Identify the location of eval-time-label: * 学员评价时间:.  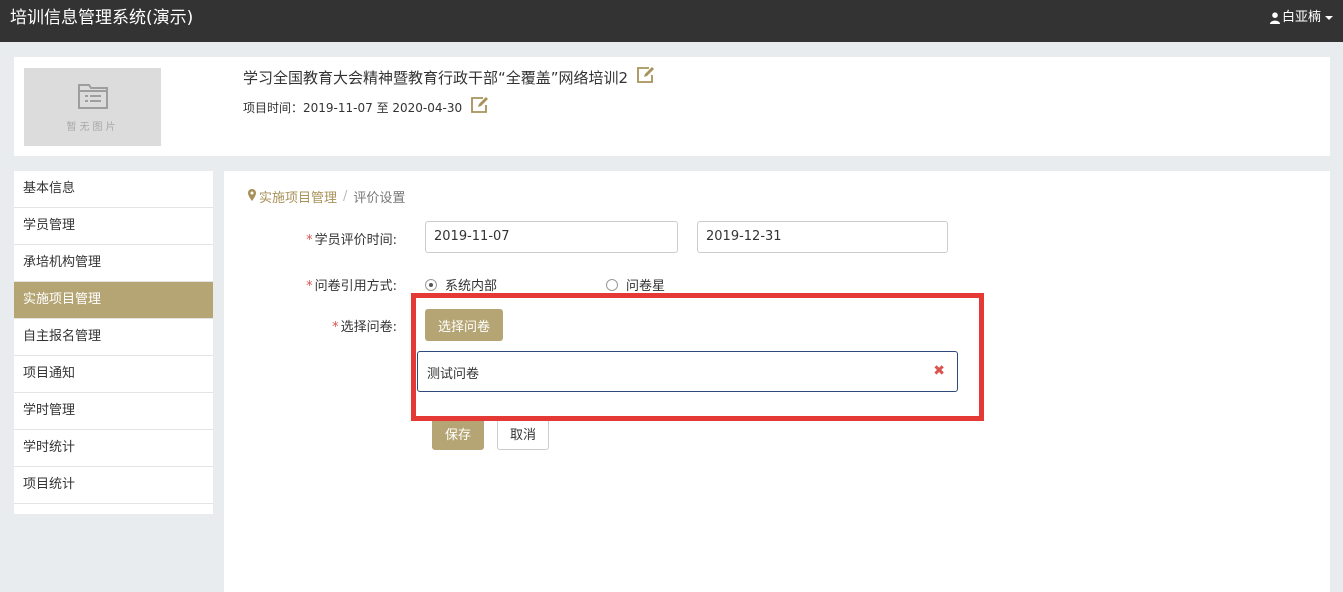
(317, 238).